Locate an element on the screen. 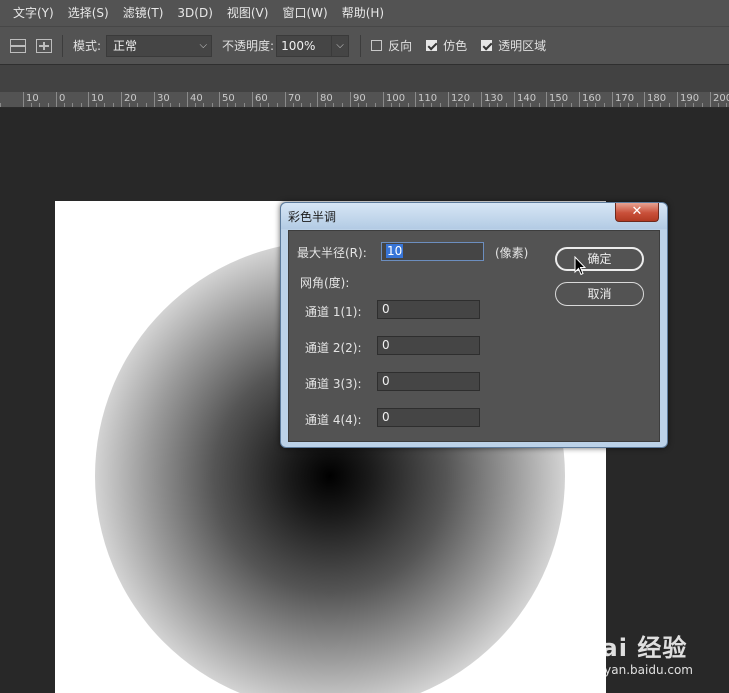  channel-1-input: 0 is located at coordinates (428, 309).